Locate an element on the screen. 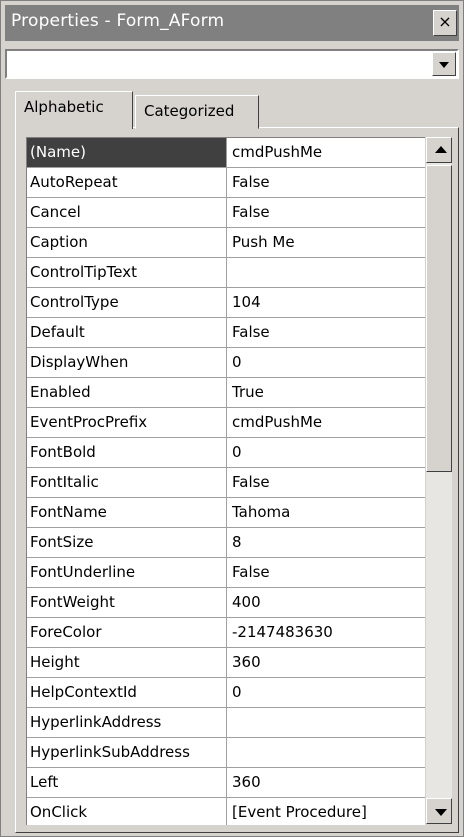 This screenshot has height=837, width=464. property-row: FontWeight 400 is located at coordinates (226, 603).